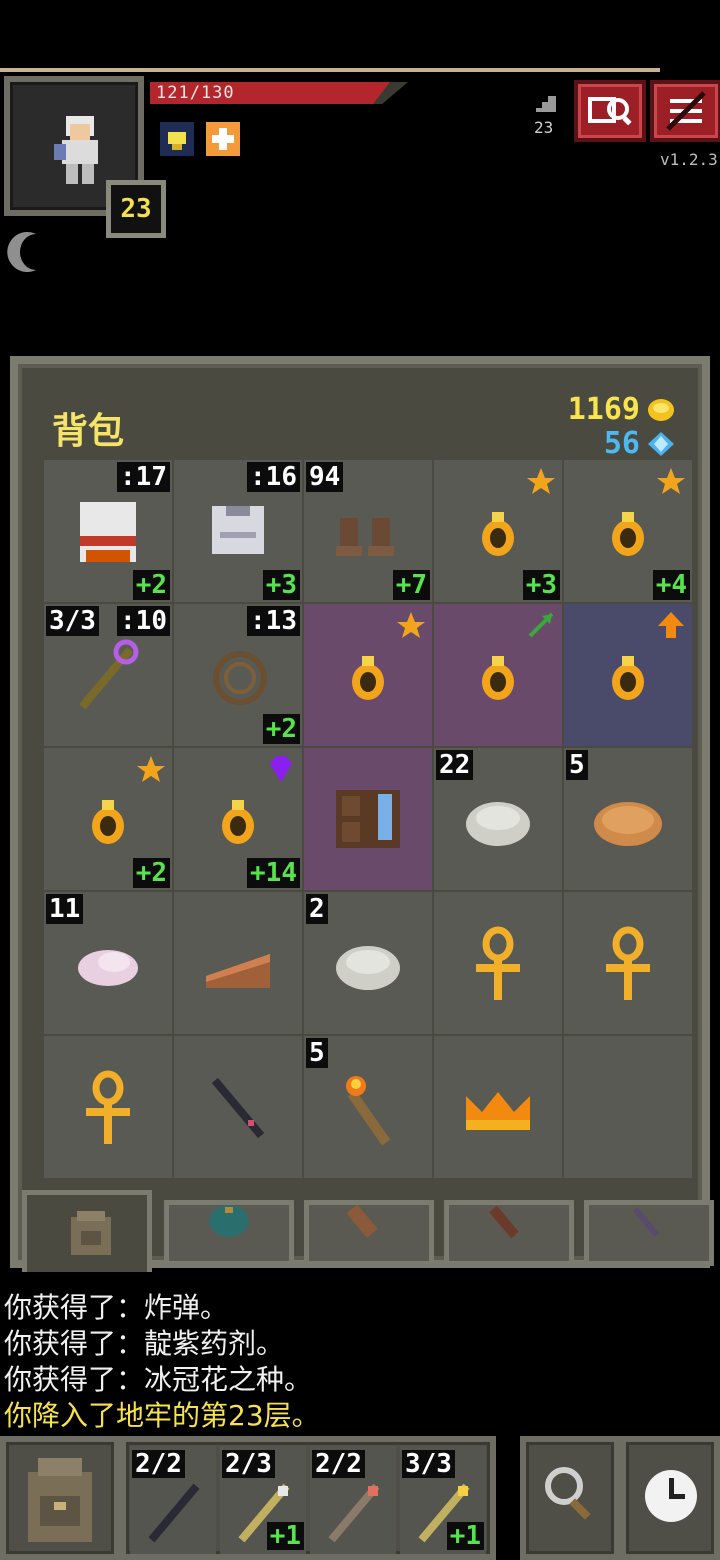  I want to click on journal-button, so click(610, 111).